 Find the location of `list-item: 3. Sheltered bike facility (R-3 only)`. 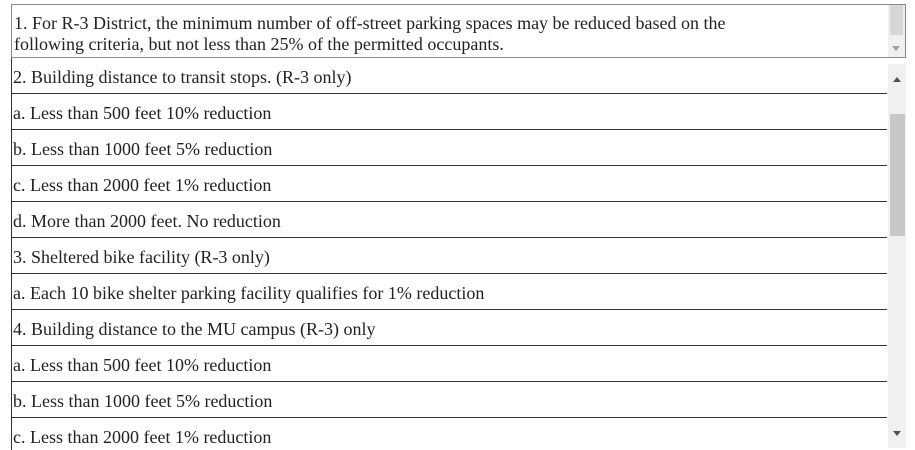

list-item: 3. Sheltered bike facility (R-3 only) is located at coordinates (449, 256).